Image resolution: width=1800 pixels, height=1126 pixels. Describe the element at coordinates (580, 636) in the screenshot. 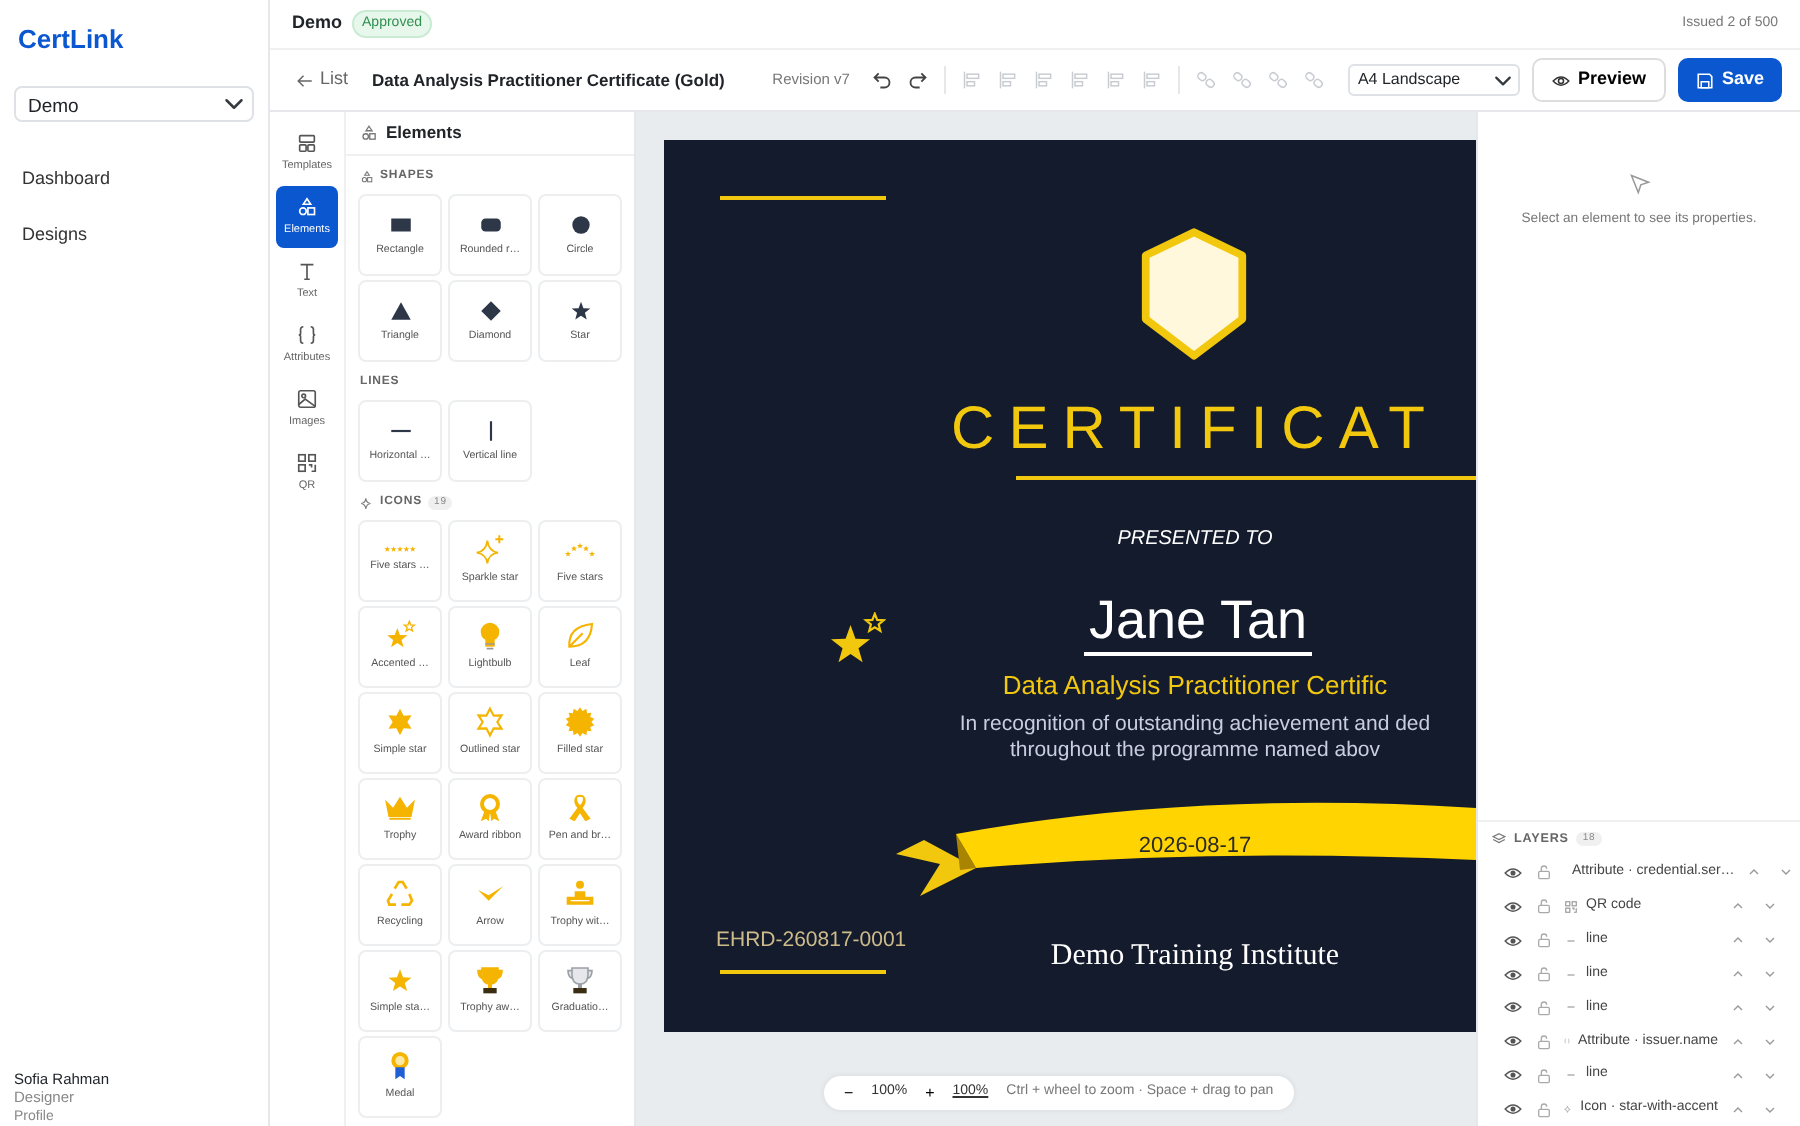

I see `leaf-icon` at that location.